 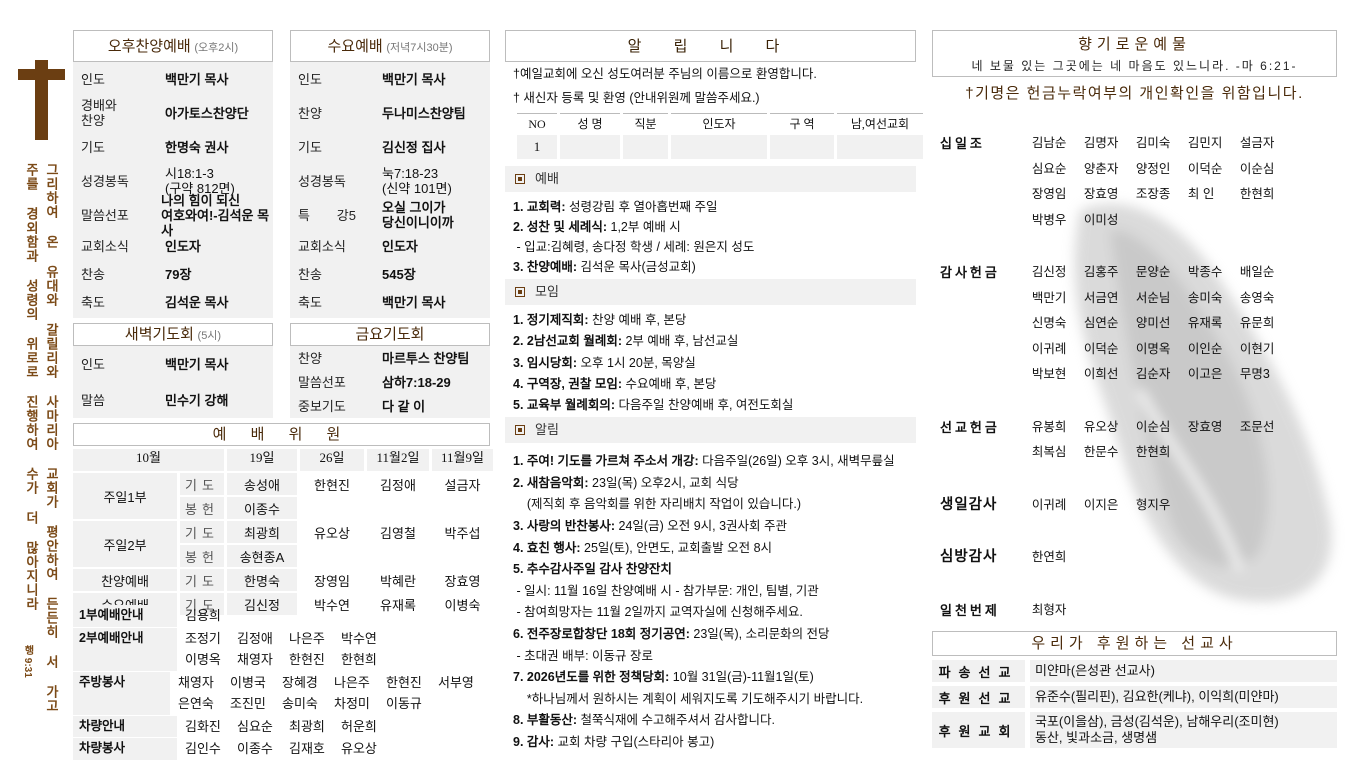 What do you see at coordinates (1183, 671) in the screenshot?
I see `mission-value: 미얀마(은성관 선교사)` at bounding box center [1183, 671].